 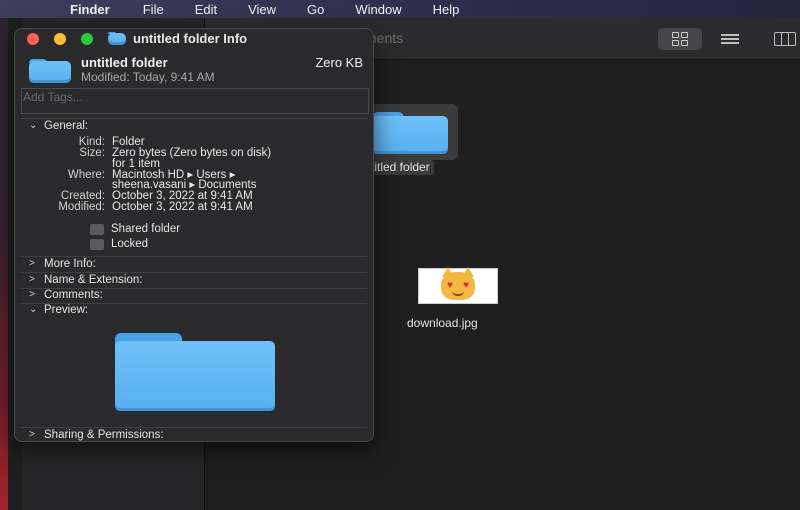 What do you see at coordinates (410, 133) in the screenshot?
I see `untitled-folder-icon` at bounding box center [410, 133].